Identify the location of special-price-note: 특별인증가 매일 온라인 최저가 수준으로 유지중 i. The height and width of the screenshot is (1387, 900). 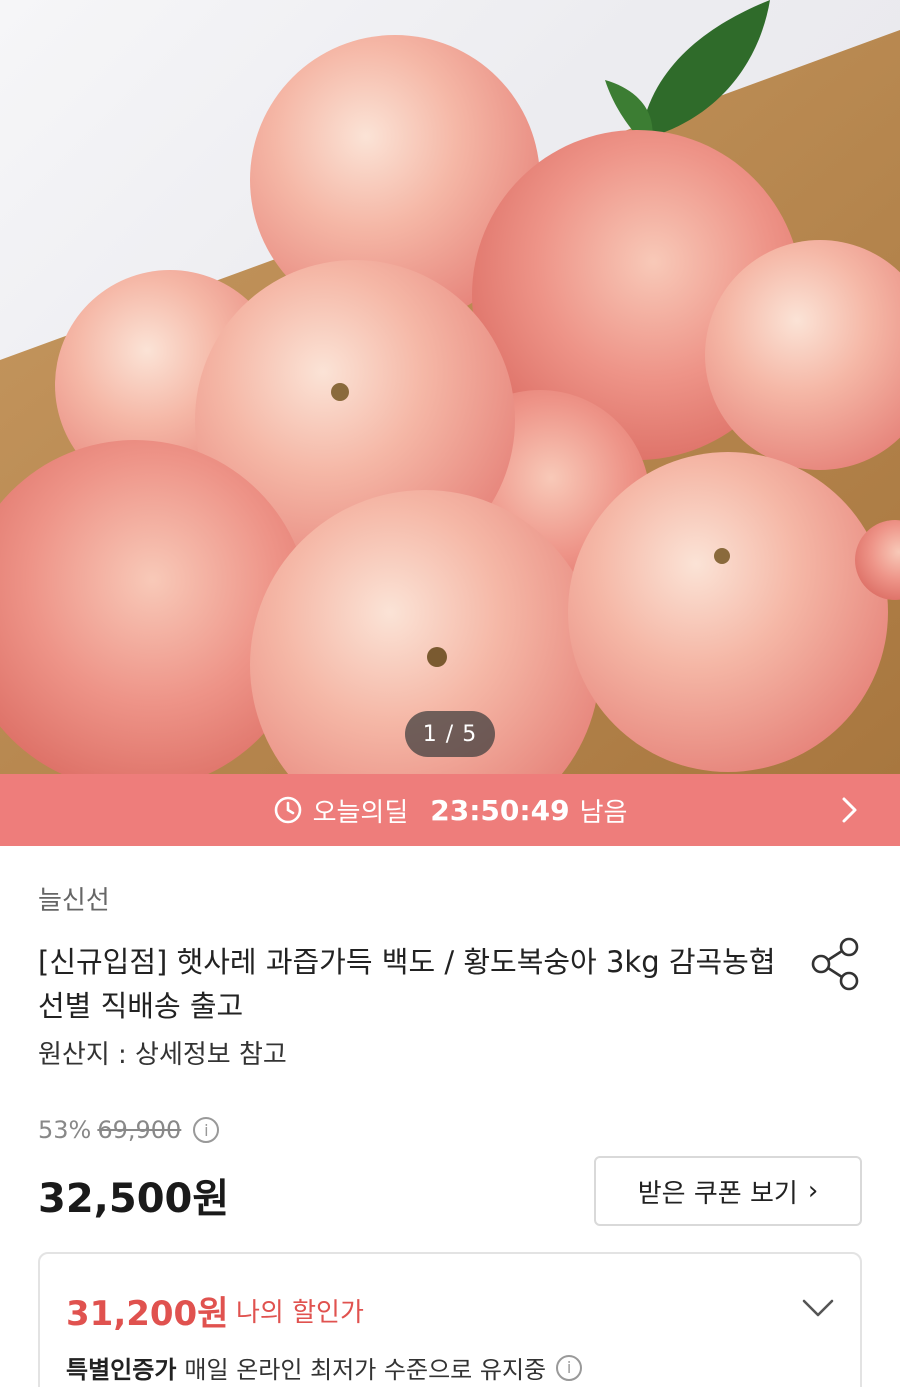
(324, 1367).